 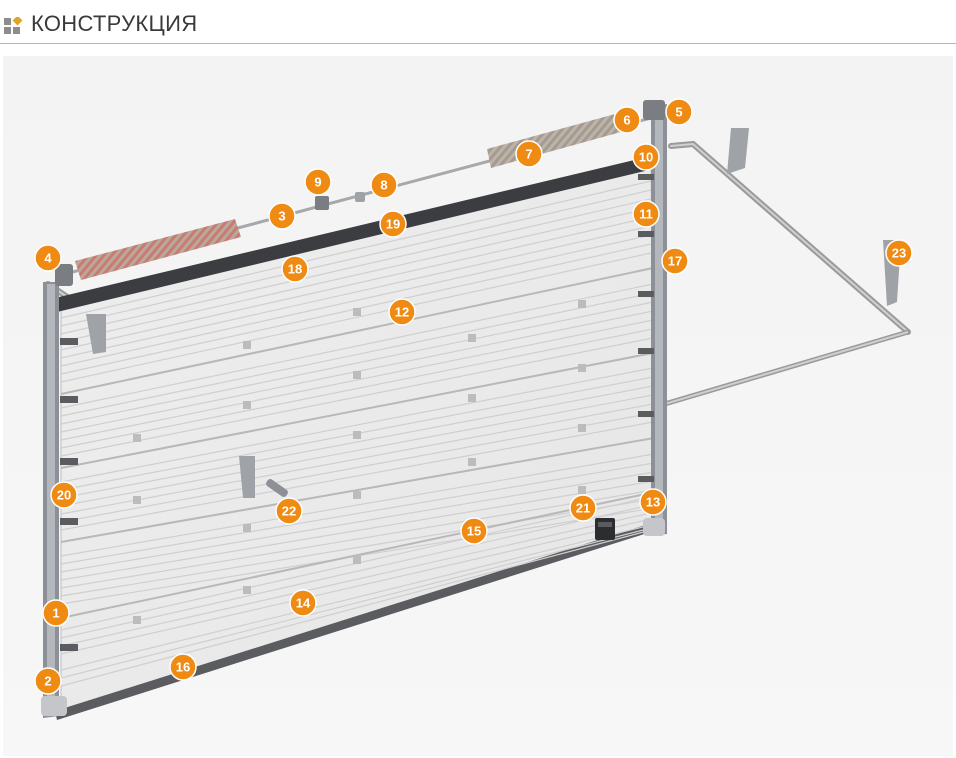 I want to click on callout-8: 8, so click(x=384, y=185).